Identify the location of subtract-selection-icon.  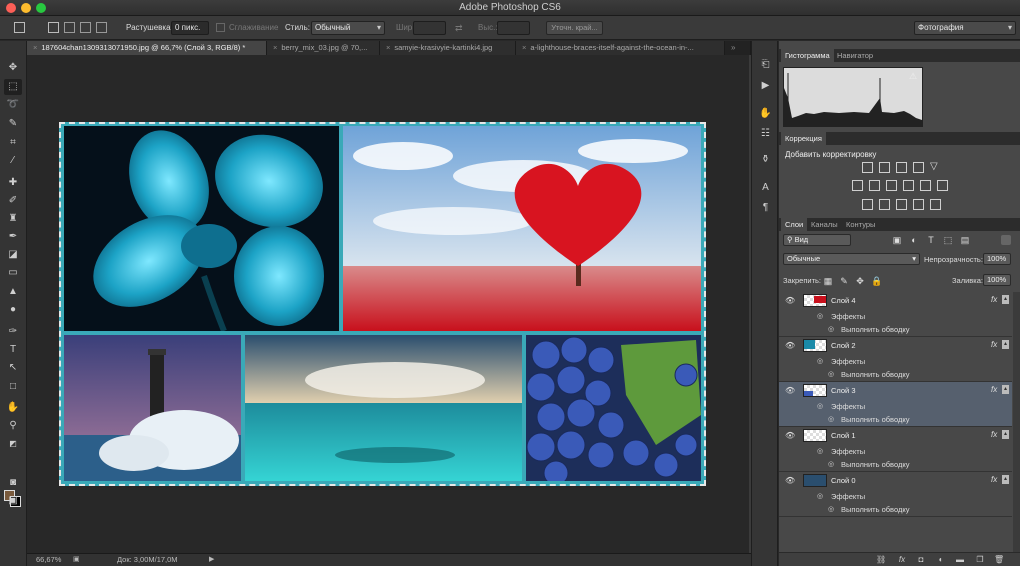
(85, 27).